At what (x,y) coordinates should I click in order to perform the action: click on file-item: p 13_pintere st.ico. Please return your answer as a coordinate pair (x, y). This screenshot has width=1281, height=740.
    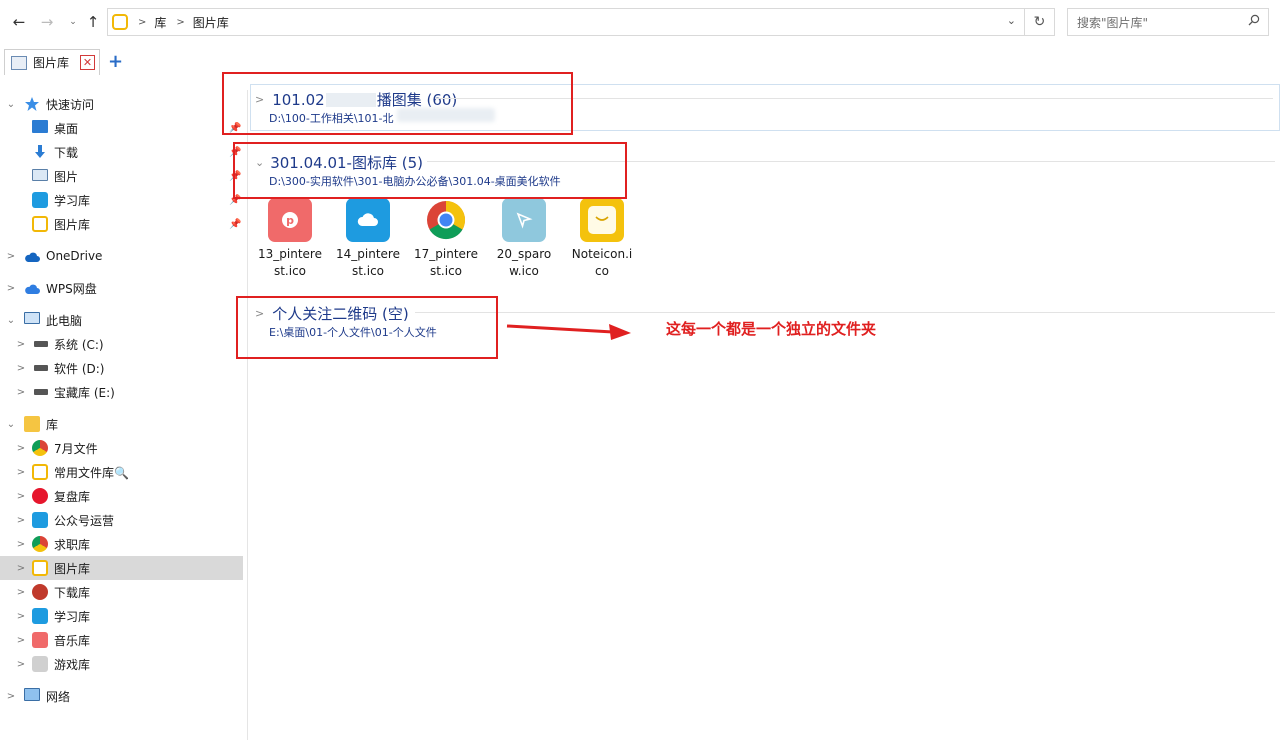
    Looking at the image, I should click on (290, 239).